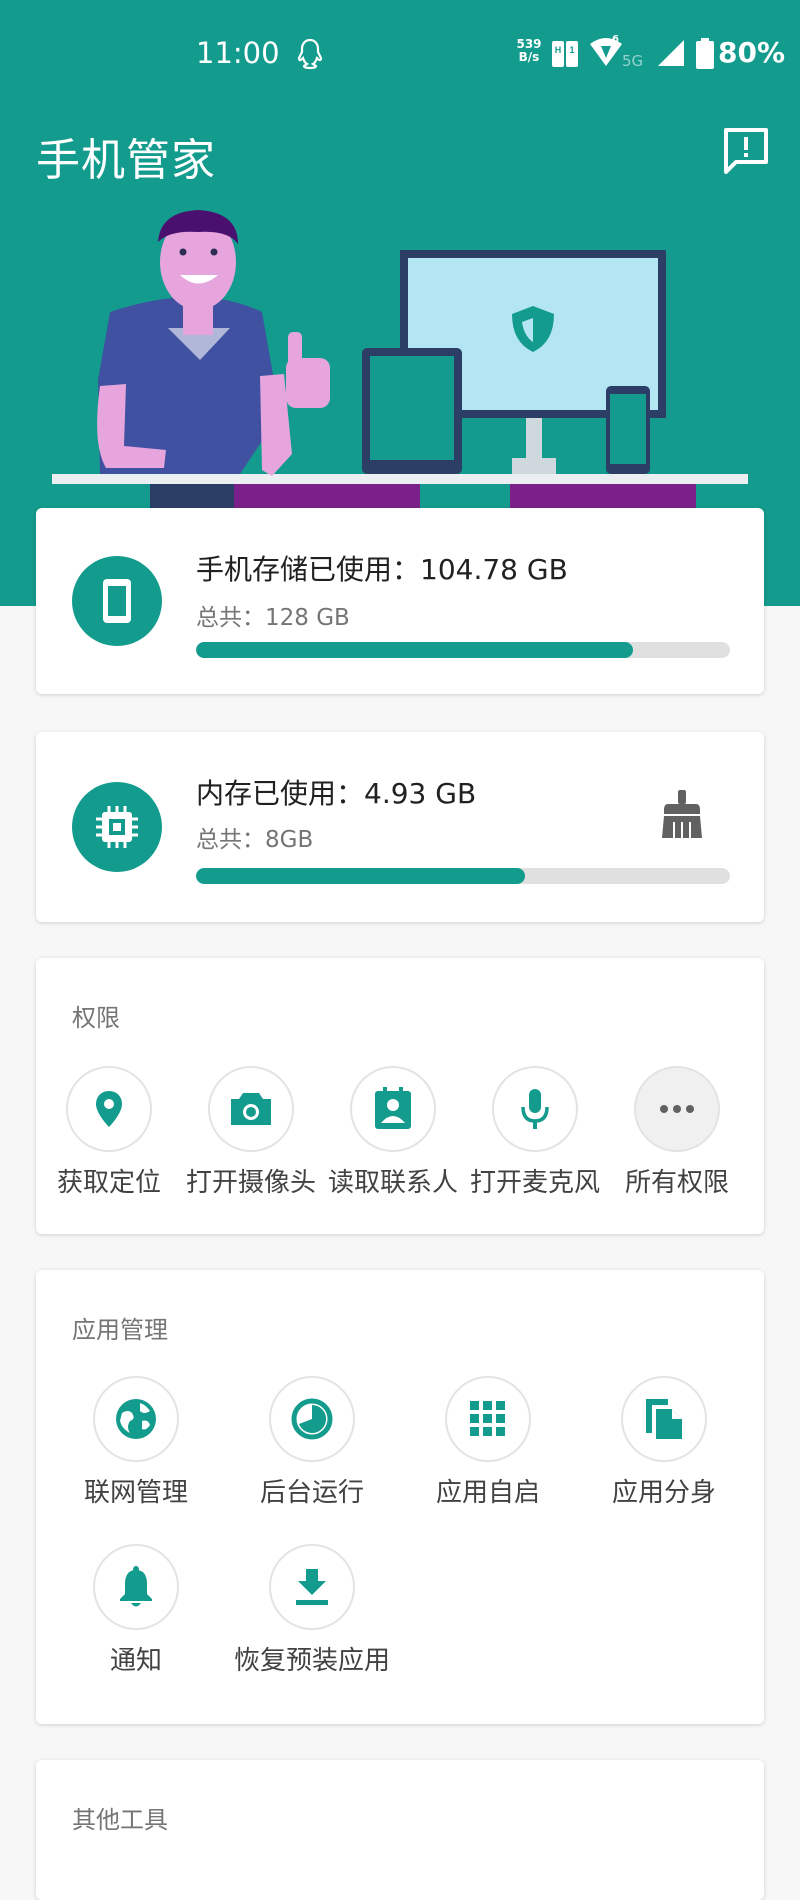  What do you see at coordinates (488, 1419) in the screenshot?
I see `grid-icon` at bounding box center [488, 1419].